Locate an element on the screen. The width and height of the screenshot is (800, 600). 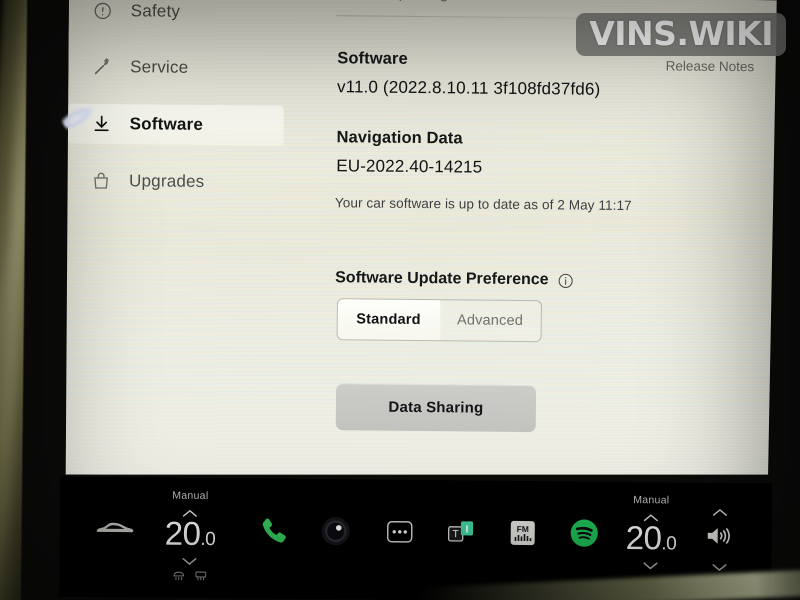
tunein-button: T I is located at coordinates (462, 531).